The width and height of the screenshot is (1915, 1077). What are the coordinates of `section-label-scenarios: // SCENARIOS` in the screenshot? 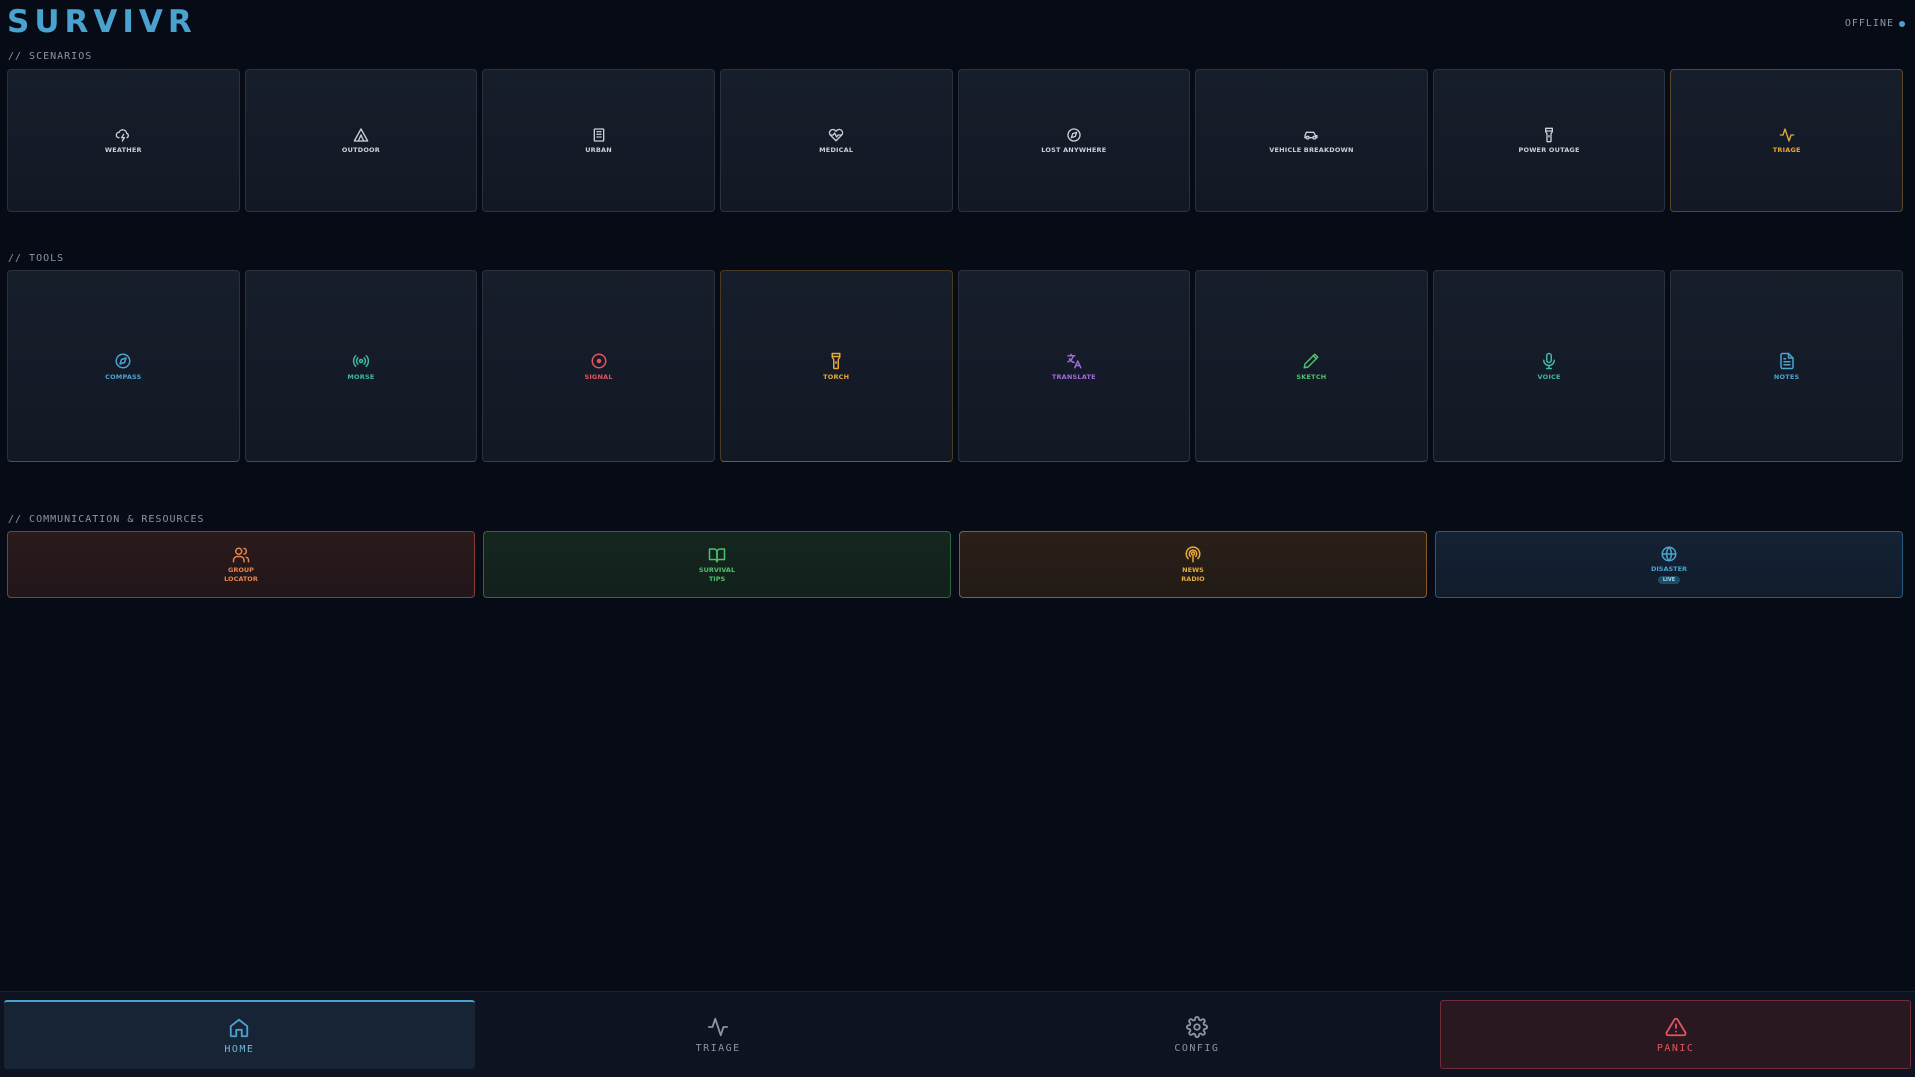 It's located at (50, 56).